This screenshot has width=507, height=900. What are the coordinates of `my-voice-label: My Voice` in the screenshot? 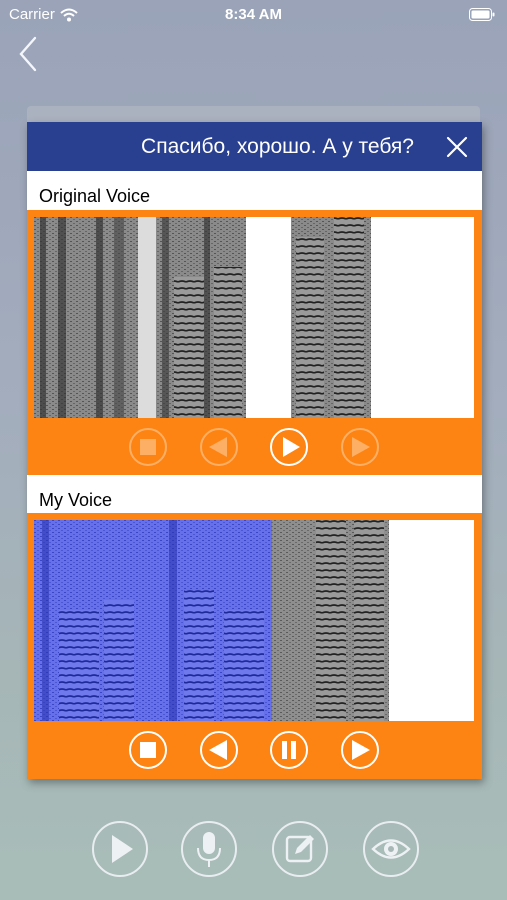 It's located at (76, 500).